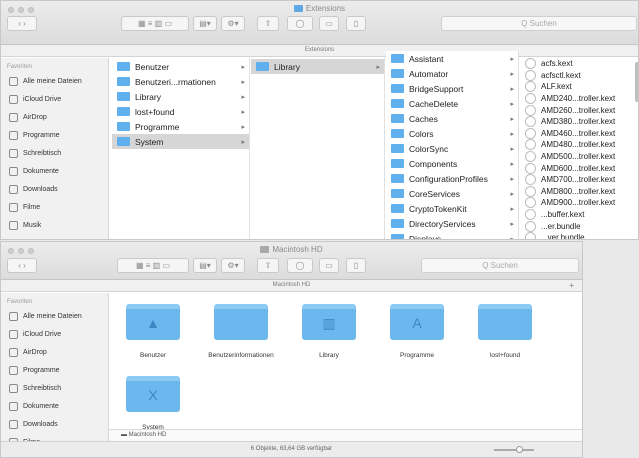 This screenshot has height=458, width=639. I want to click on list-item: ...buffer.kext, so click(579, 215).